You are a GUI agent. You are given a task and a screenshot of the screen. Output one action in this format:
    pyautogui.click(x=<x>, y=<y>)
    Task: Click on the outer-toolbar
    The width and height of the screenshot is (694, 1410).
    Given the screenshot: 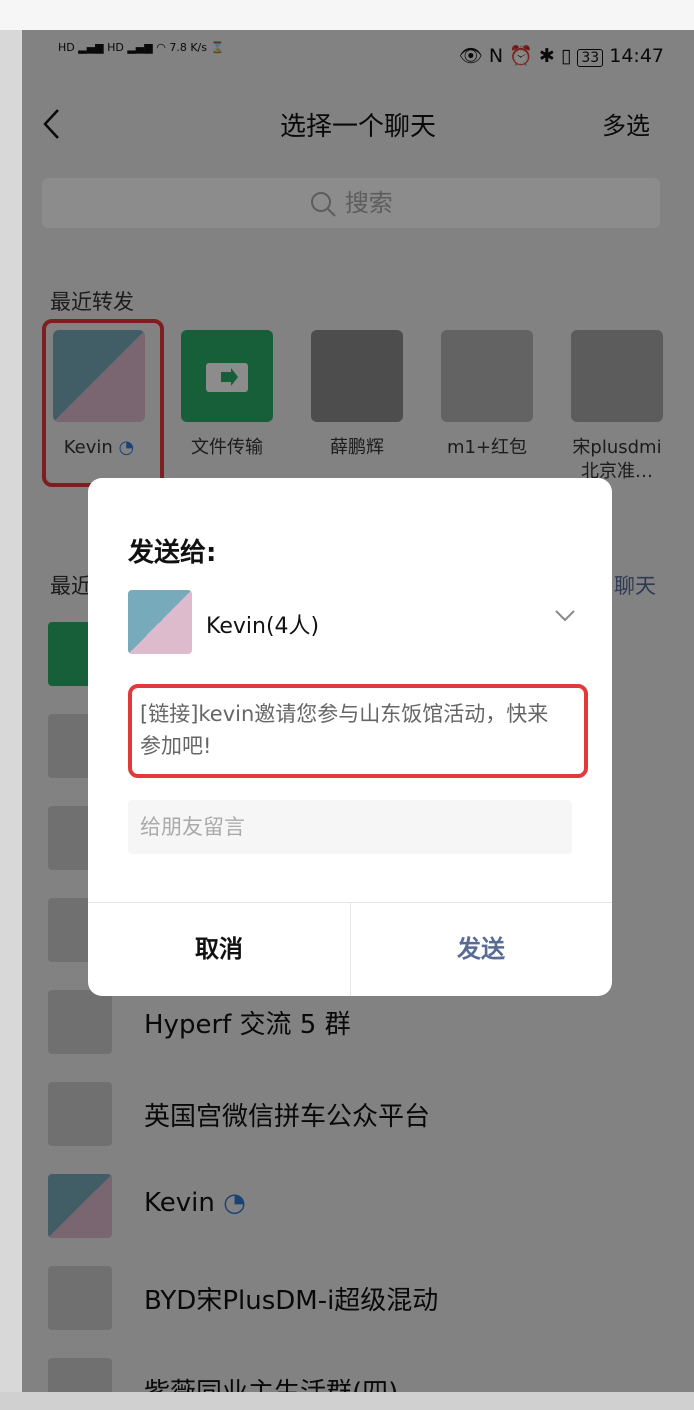 What is the action you would take?
    pyautogui.click(x=347, y=15)
    